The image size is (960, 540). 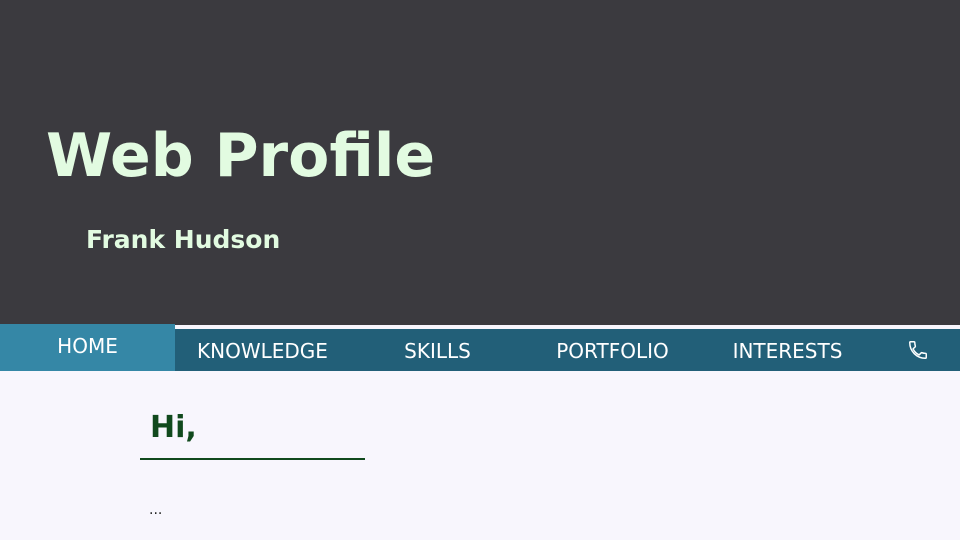 I want to click on nav-item-portfolio: PORTFOLIO, so click(x=612, y=350).